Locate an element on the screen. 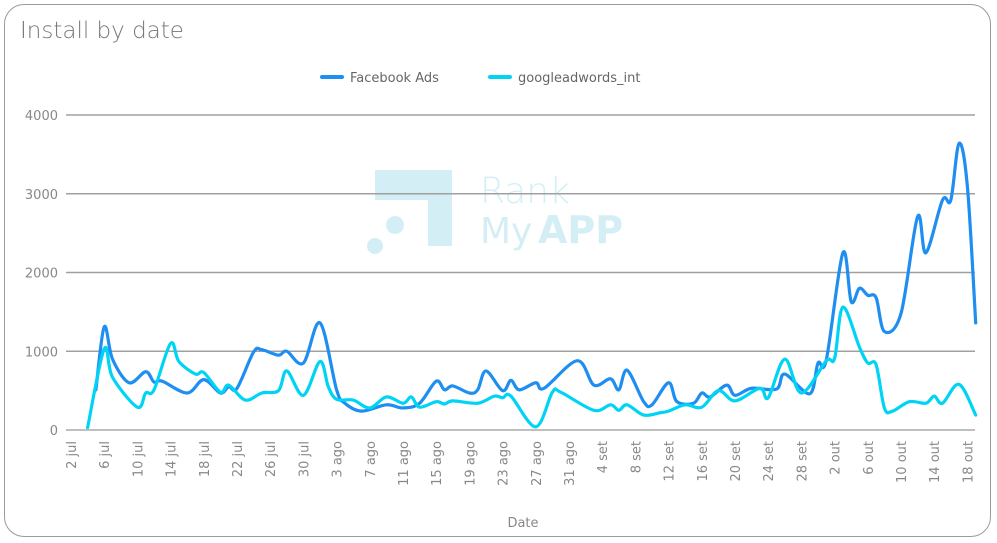 The height and width of the screenshot is (543, 997). x-tick-label: 30 jul is located at coordinates (304, 459).